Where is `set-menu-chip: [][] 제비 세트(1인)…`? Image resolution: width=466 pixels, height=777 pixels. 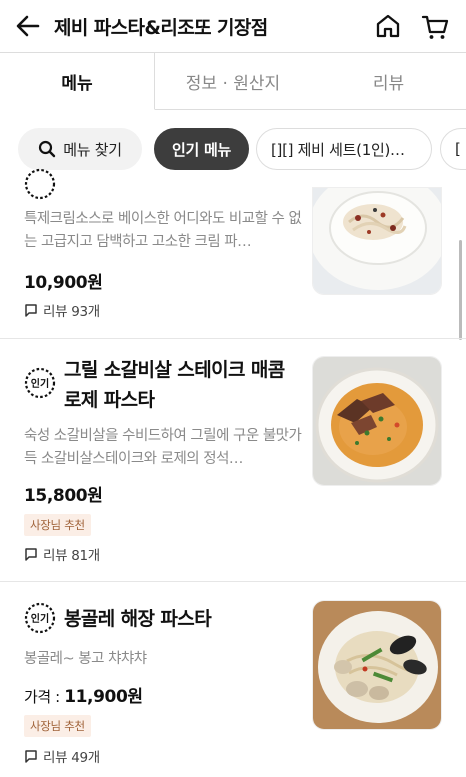
set-menu-chip: [][] 제비 세트(1인)… is located at coordinates (344, 149).